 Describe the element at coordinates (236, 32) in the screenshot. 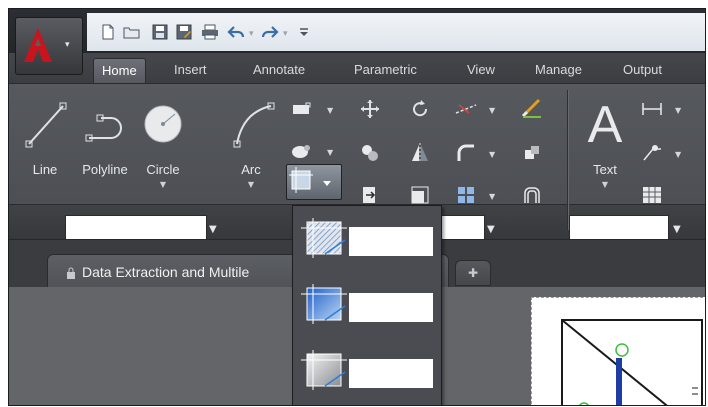

I see `undo-icon` at that location.